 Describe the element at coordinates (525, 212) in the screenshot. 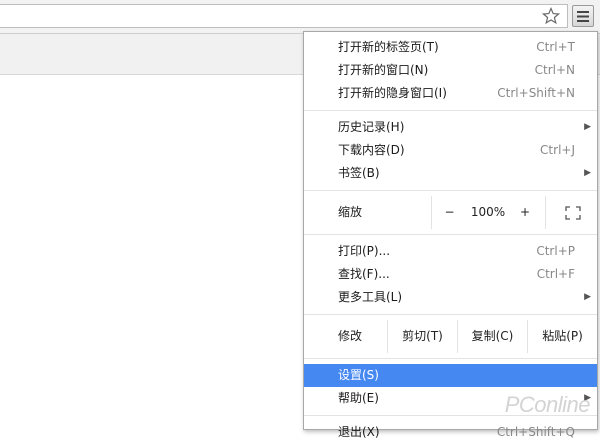

I see `zoom-in-button: +` at that location.